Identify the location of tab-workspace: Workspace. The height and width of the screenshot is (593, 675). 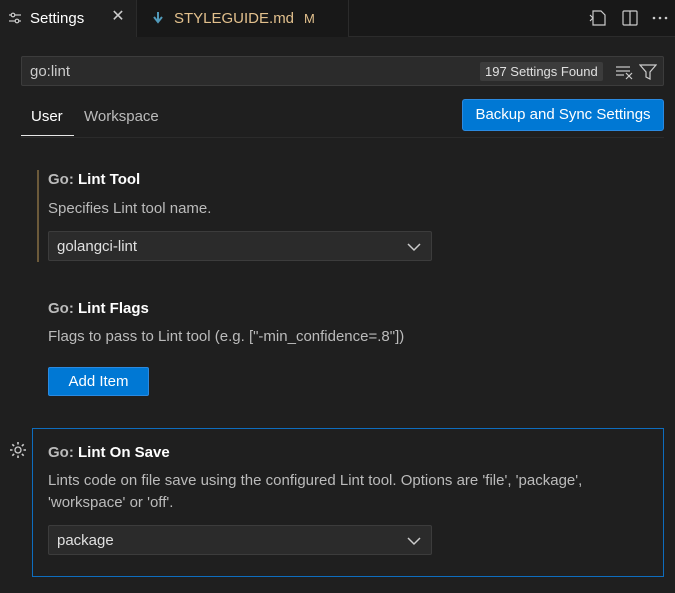
(121, 116).